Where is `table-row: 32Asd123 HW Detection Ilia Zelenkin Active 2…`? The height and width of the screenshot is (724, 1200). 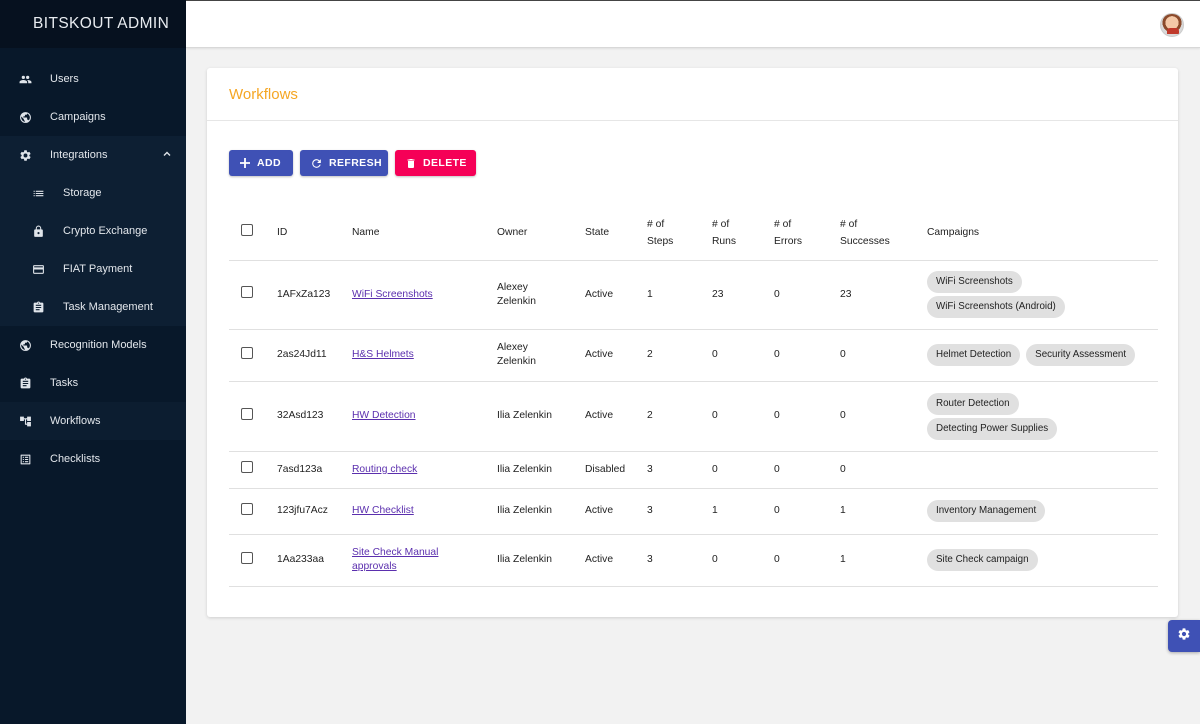
table-row: 32Asd123 HW Detection Ilia Zelenkin Active 2… is located at coordinates (693, 416).